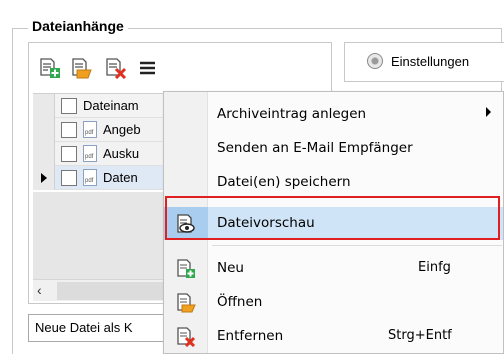  What do you see at coordinates (375, 61) in the screenshot?
I see `settings-radio-icon` at bounding box center [375, 61].